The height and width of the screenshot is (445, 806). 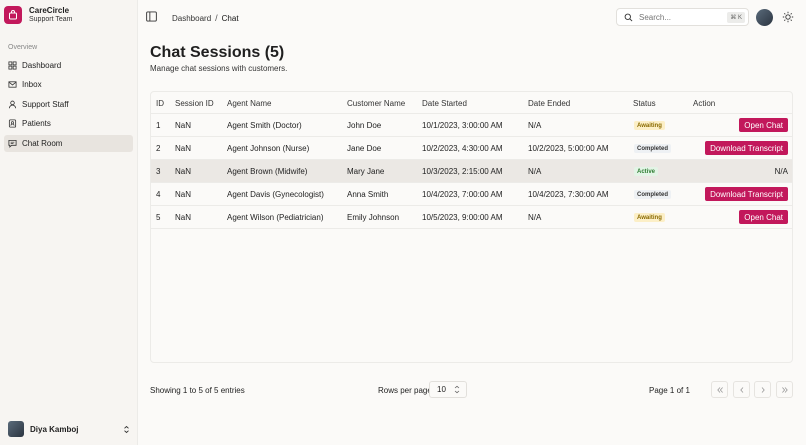 What do you see at coordinates (704, 103) in the screenshot?
I see `column-header-action: Action` at bounding box center [704, 103].